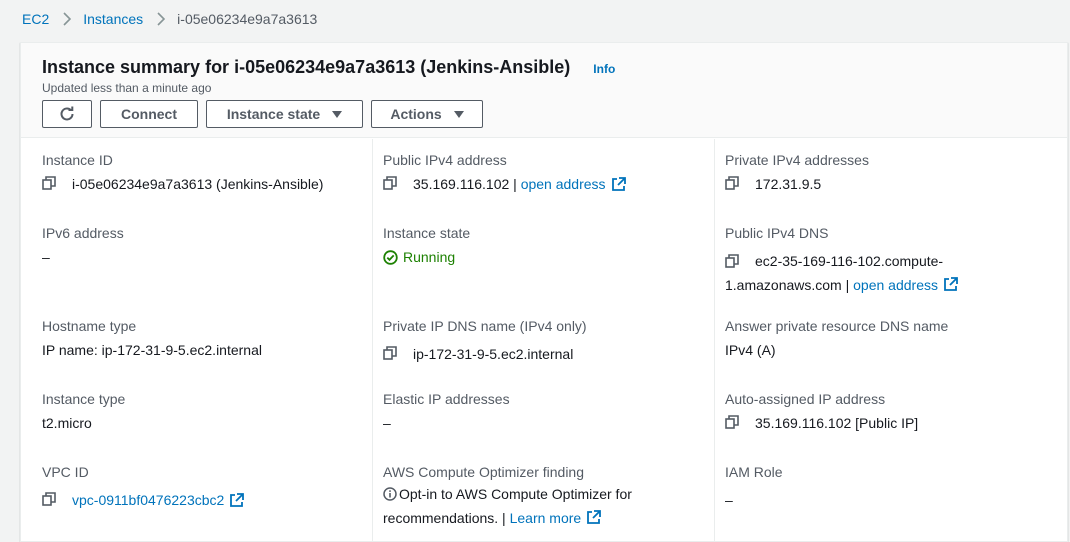 The image size is (1070, 542). Describe the element at coordinates (429, 257) in the screenshot. I see `instance-state-value: Running` at that location.